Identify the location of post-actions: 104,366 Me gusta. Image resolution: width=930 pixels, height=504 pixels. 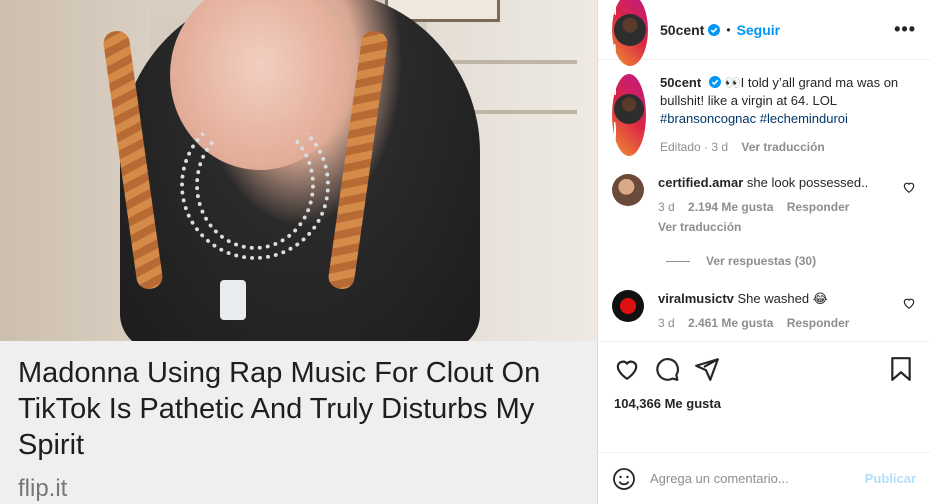
(764, 393).